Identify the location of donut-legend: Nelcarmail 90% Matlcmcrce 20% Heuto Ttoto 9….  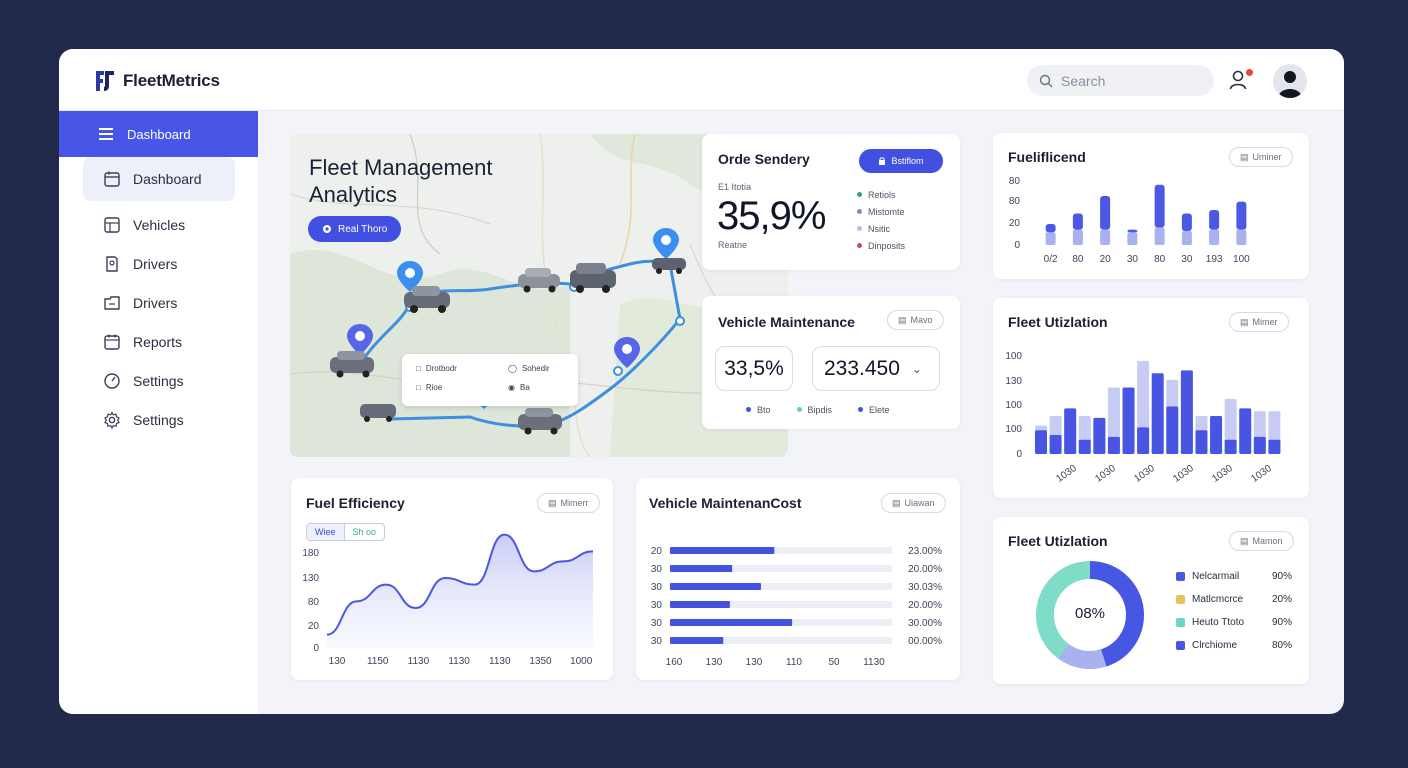
(1234, 611).